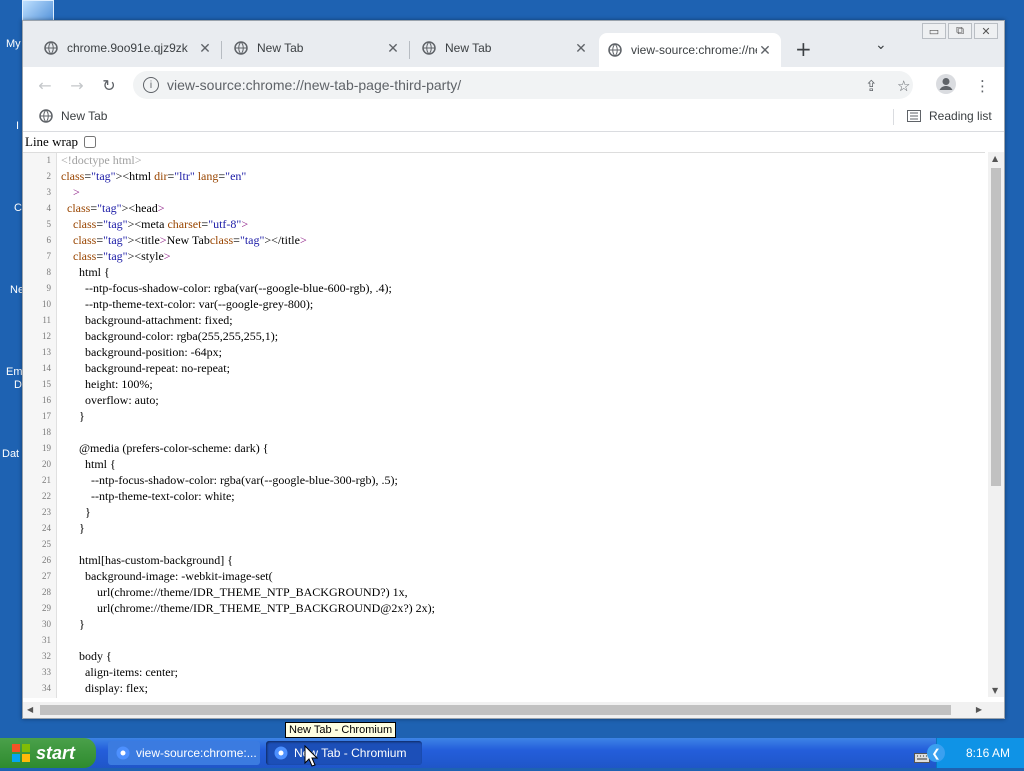 This screenshot has width=1024, height=771. What do you see at coordinates (90, 142) in the screenshot?
I see `line-wrap-checkbox` at bounding box center [90, 142].